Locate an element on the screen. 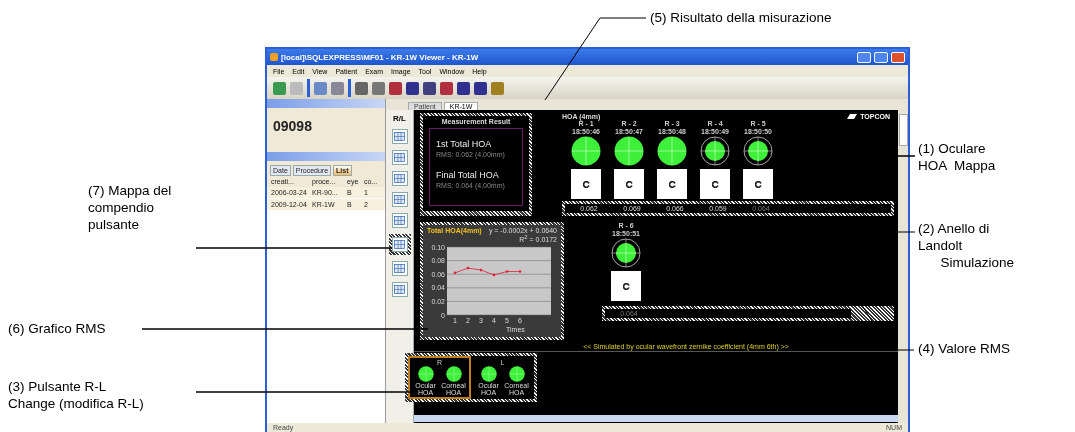 Image resolution: width=1075 pixels, height=432 pixels. callout-label: (7) Mappa del compendio pulsante is located at coordinates (130, 207).